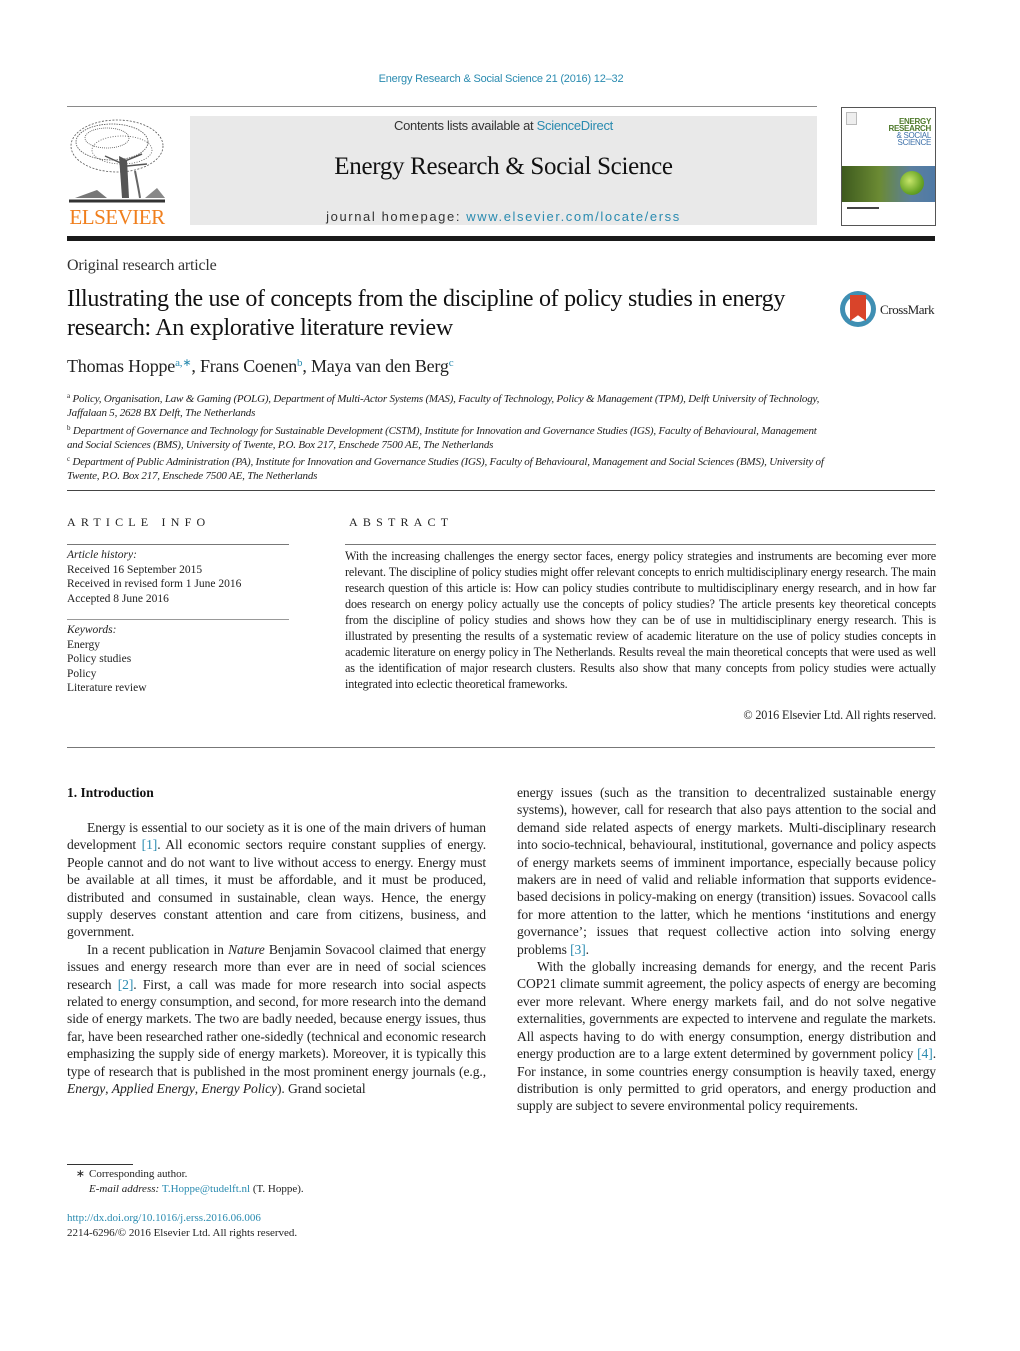 This screenshot has width=1020, height=1351. What do you see at coordinates (640, 544) in the screenshot?
I see `abstract-rule` at bounding box center [640, 544].